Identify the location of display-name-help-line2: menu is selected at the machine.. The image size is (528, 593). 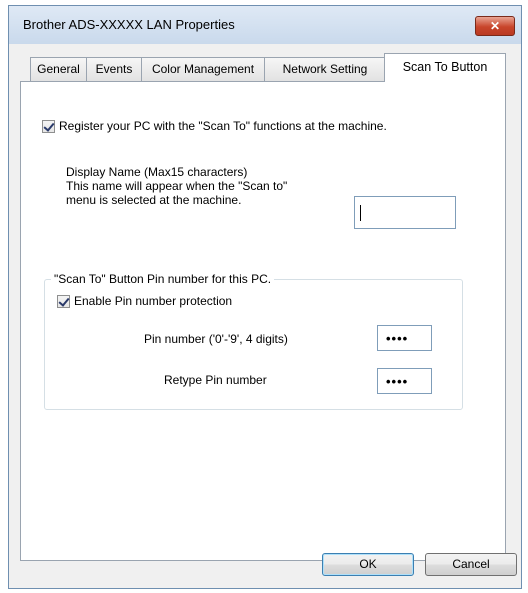
(154, 200).